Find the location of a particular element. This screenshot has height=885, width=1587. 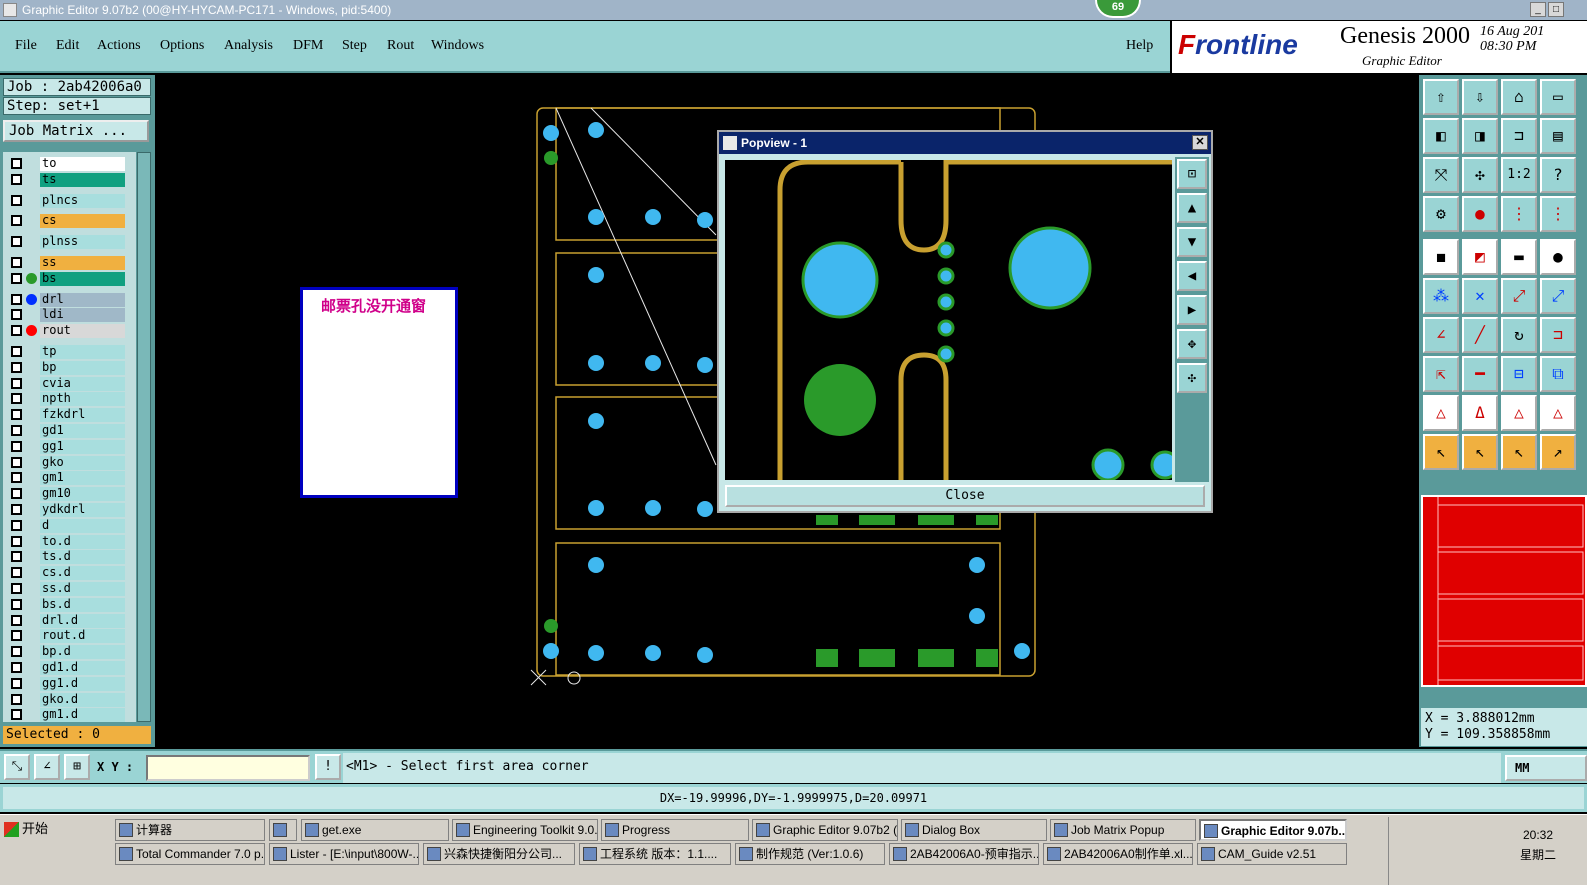

help-icon: ? is located at coordinates (1558, 175).